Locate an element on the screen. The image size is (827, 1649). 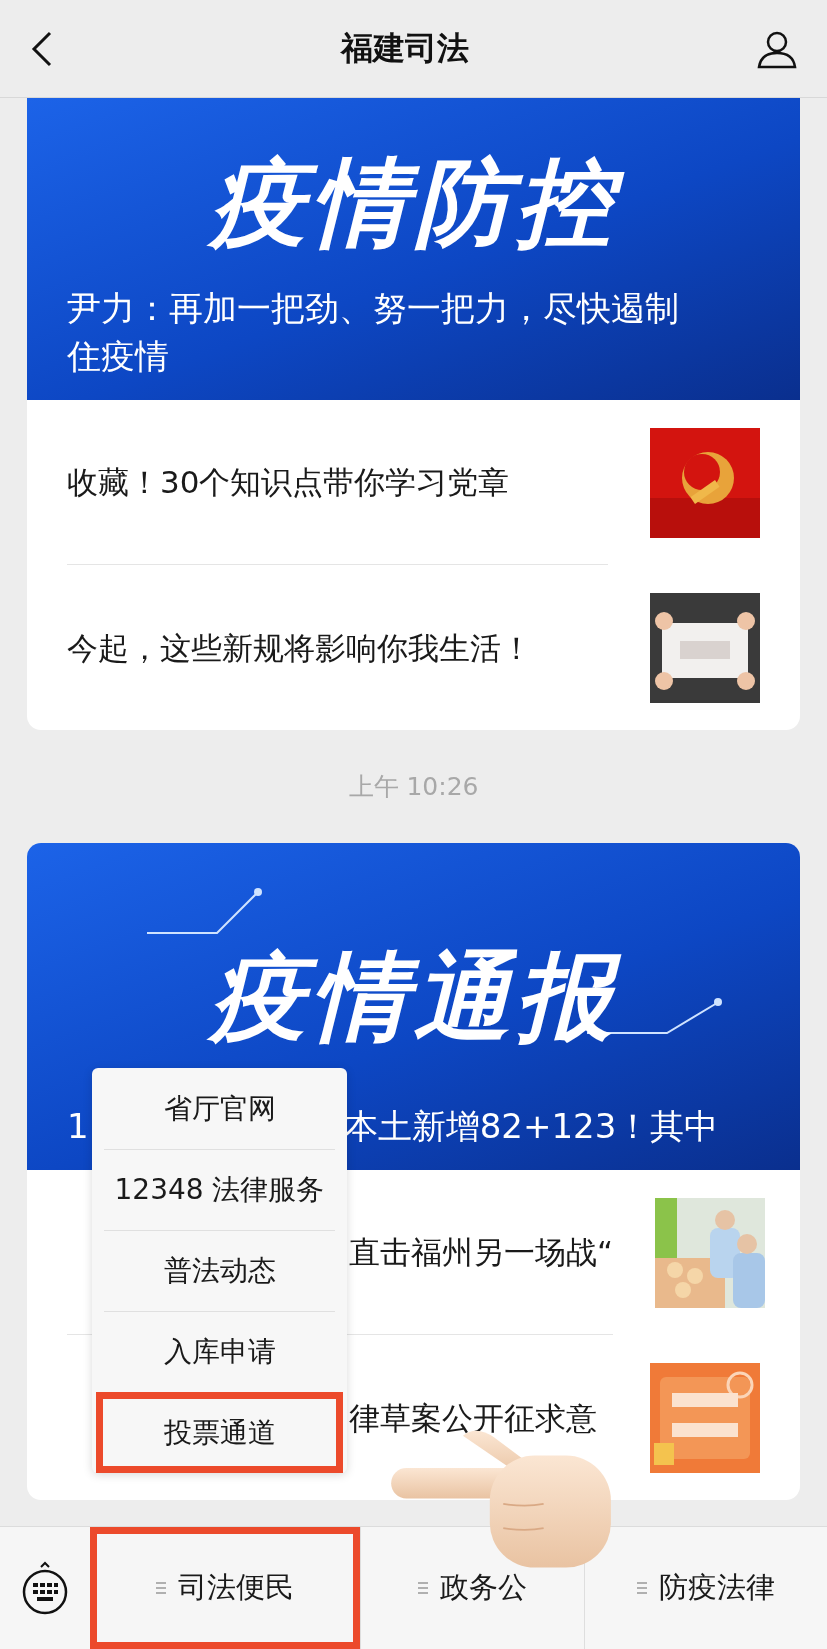
menu-item: 省厅官网 is located at coordinates (219, 1108).